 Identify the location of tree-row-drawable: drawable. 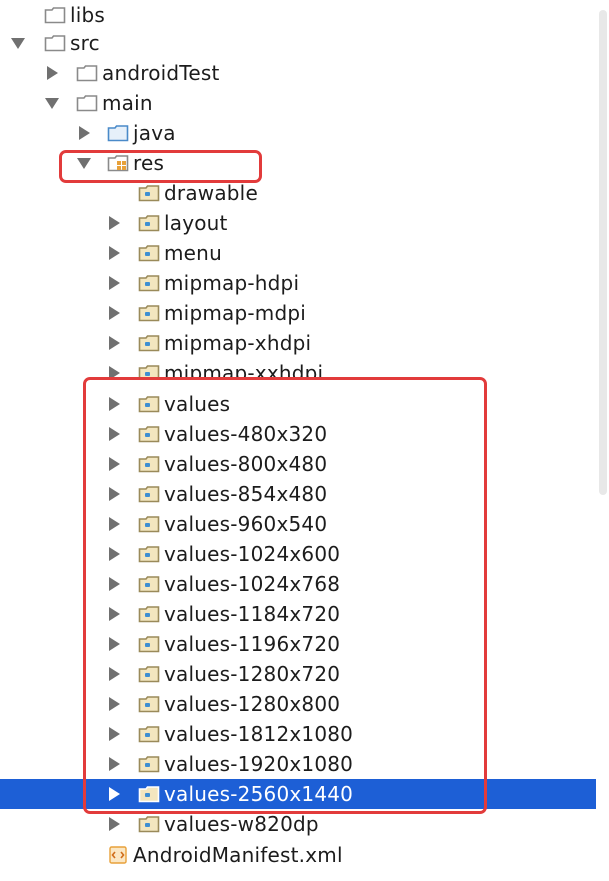
(298, 193).